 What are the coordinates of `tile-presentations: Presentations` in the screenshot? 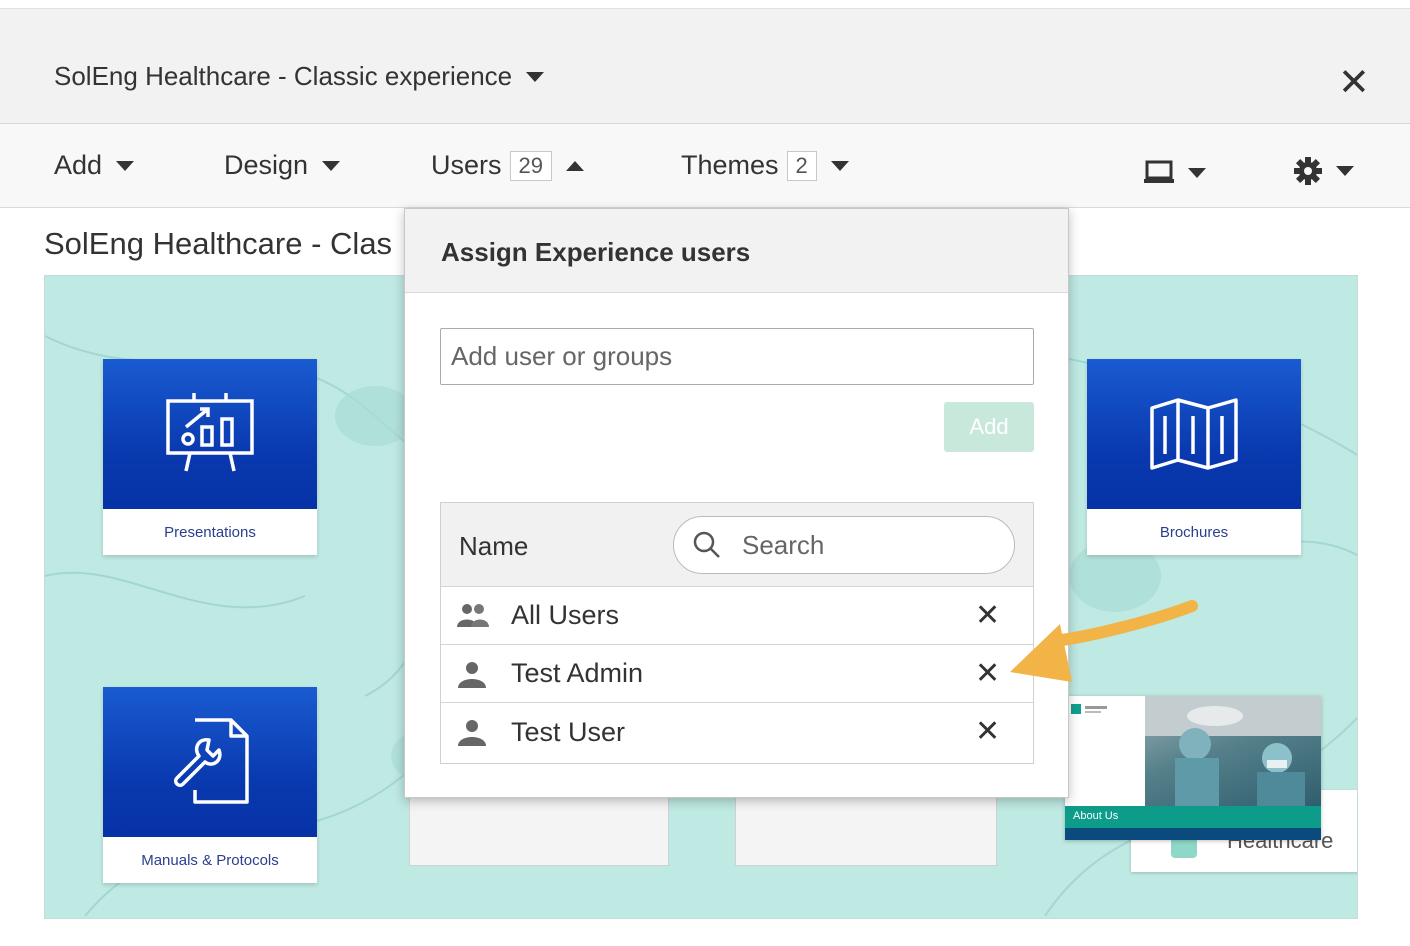 It's located at (210, 457).